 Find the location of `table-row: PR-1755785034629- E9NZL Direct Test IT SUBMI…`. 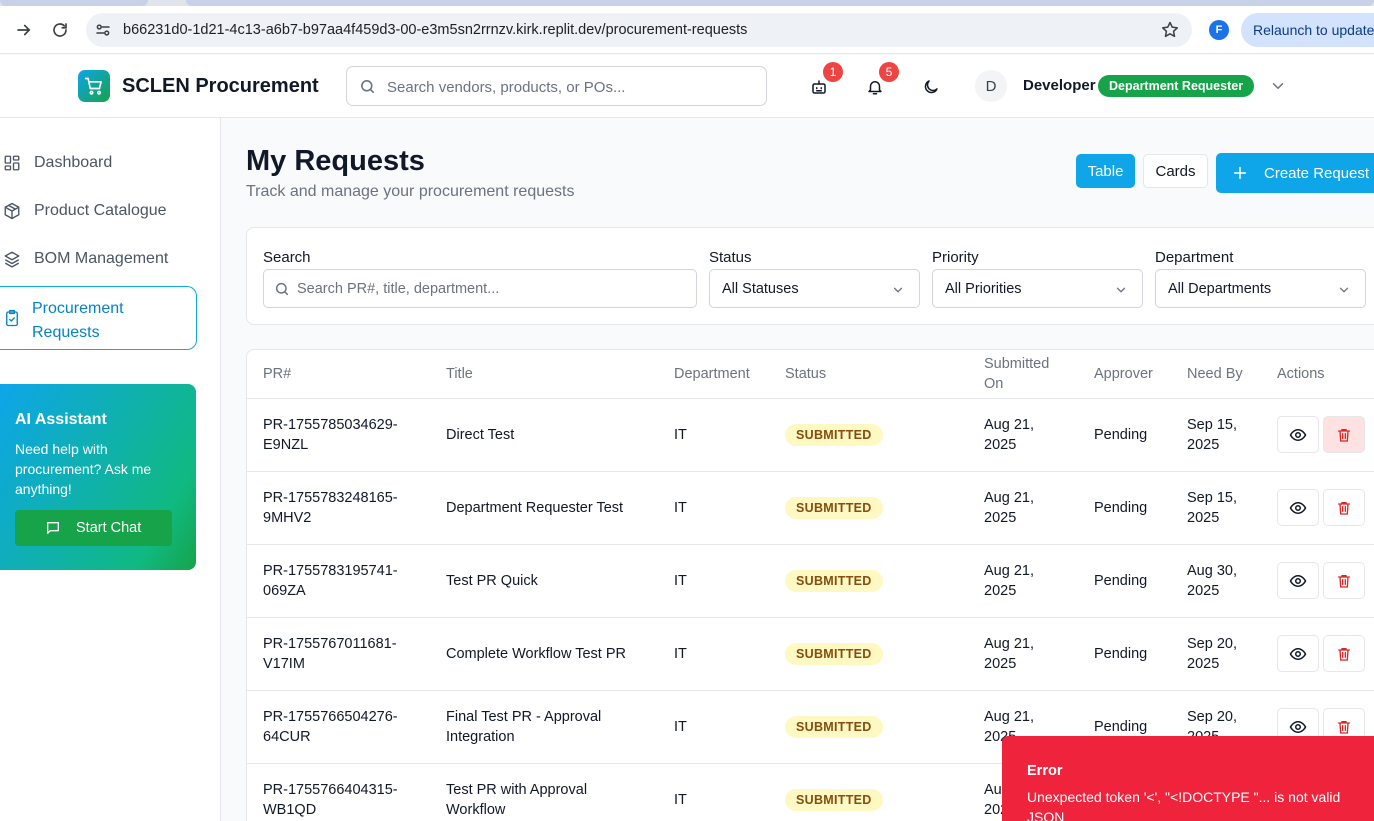

table-row: PR-1755785034629- E9NZL Direct Test IT SUBMI… is located at coordinates (810, 435).